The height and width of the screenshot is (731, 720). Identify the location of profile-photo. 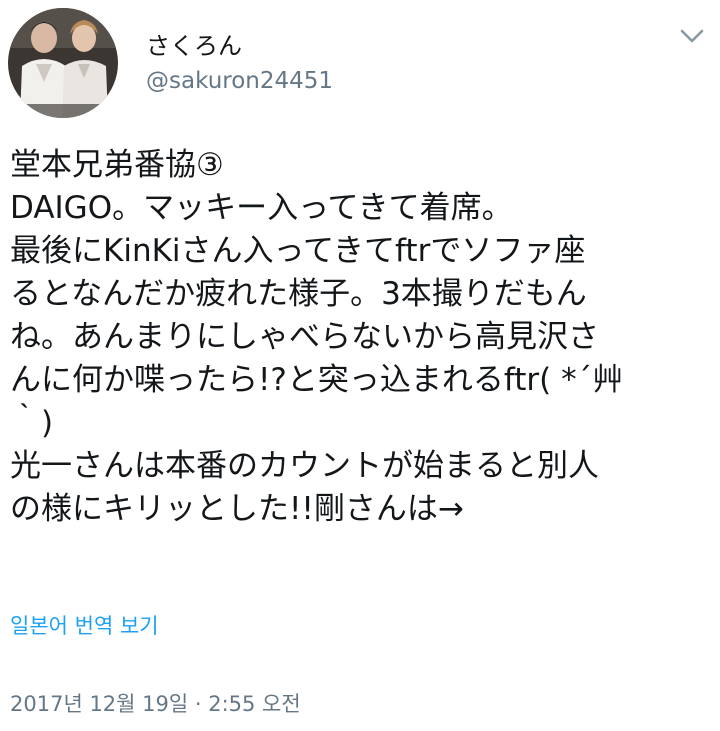
(63, 63).